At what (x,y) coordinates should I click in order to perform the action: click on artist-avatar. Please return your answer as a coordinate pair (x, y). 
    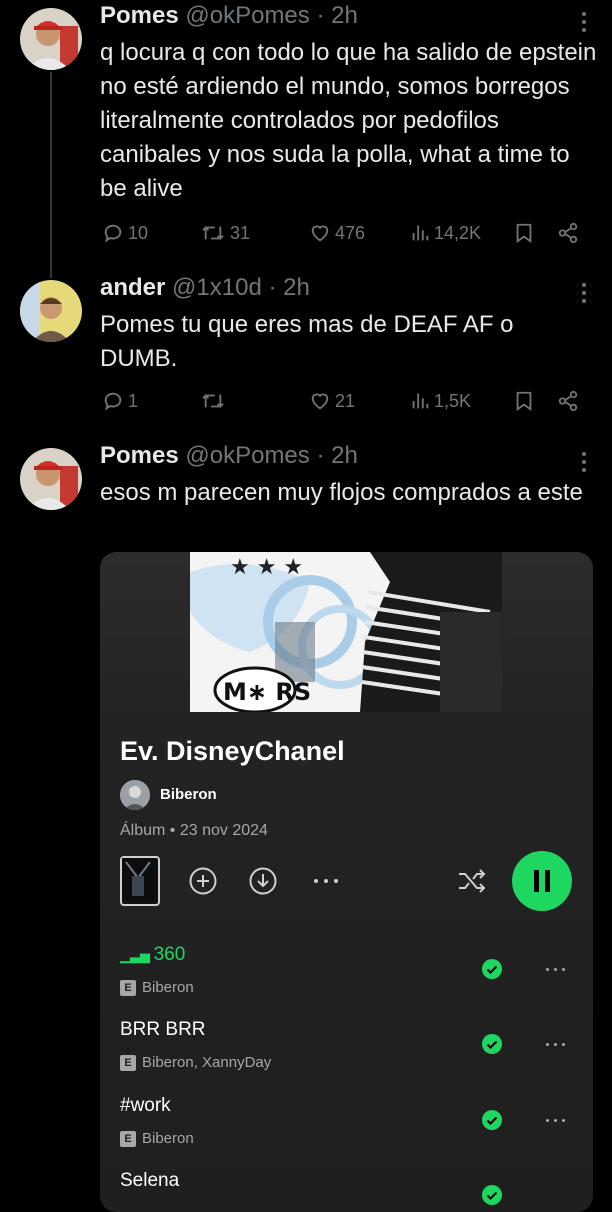
    Looking at the image, I should click on (135, 795).